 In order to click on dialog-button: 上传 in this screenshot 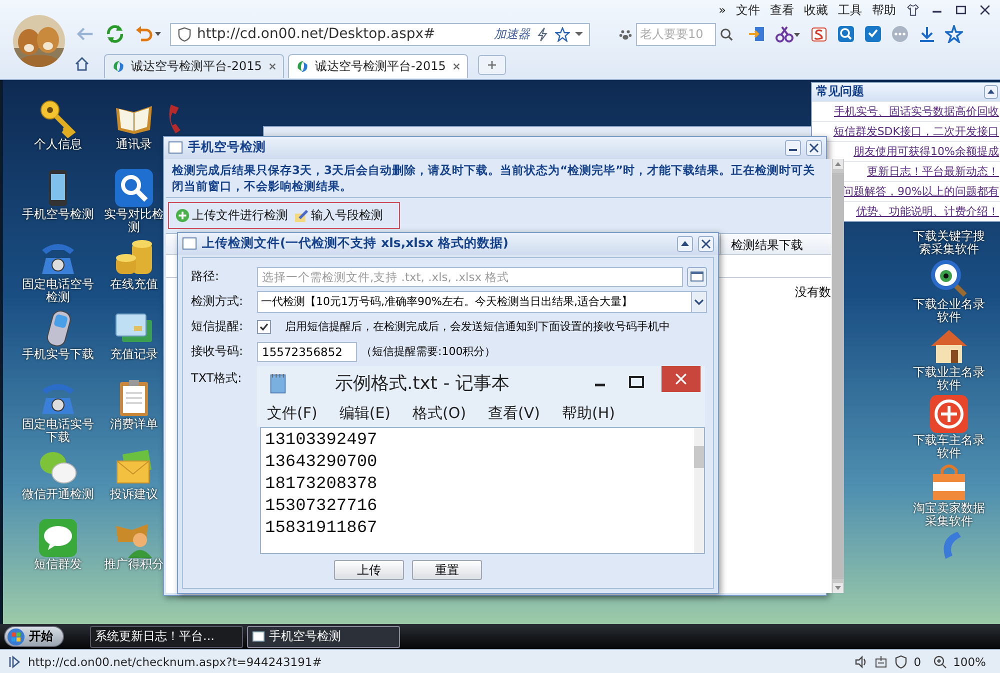, I will do `click(369, 570)`.